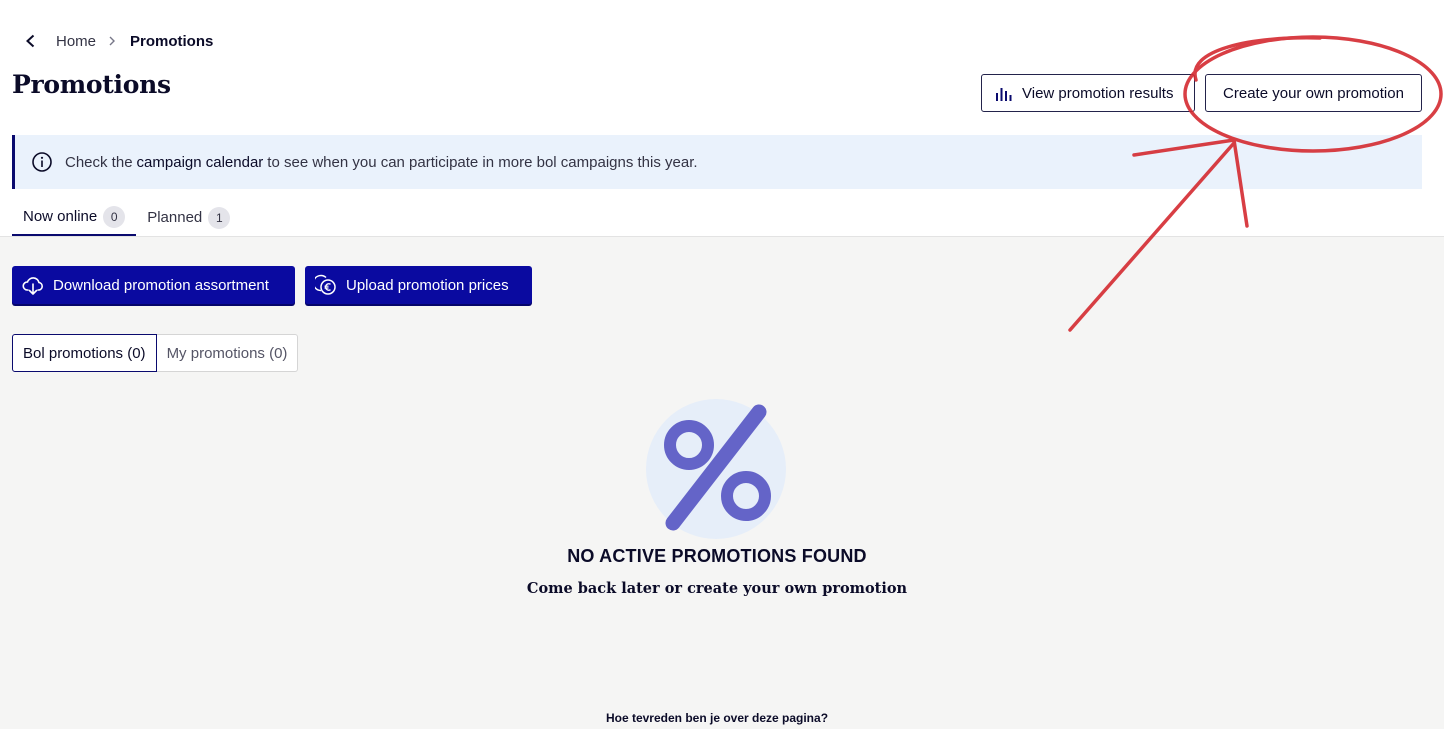 The image size is (1444, 729). I want to click on promotion-type-toggle: Bol promotions (0) My promotions (0), so click(155, 353).